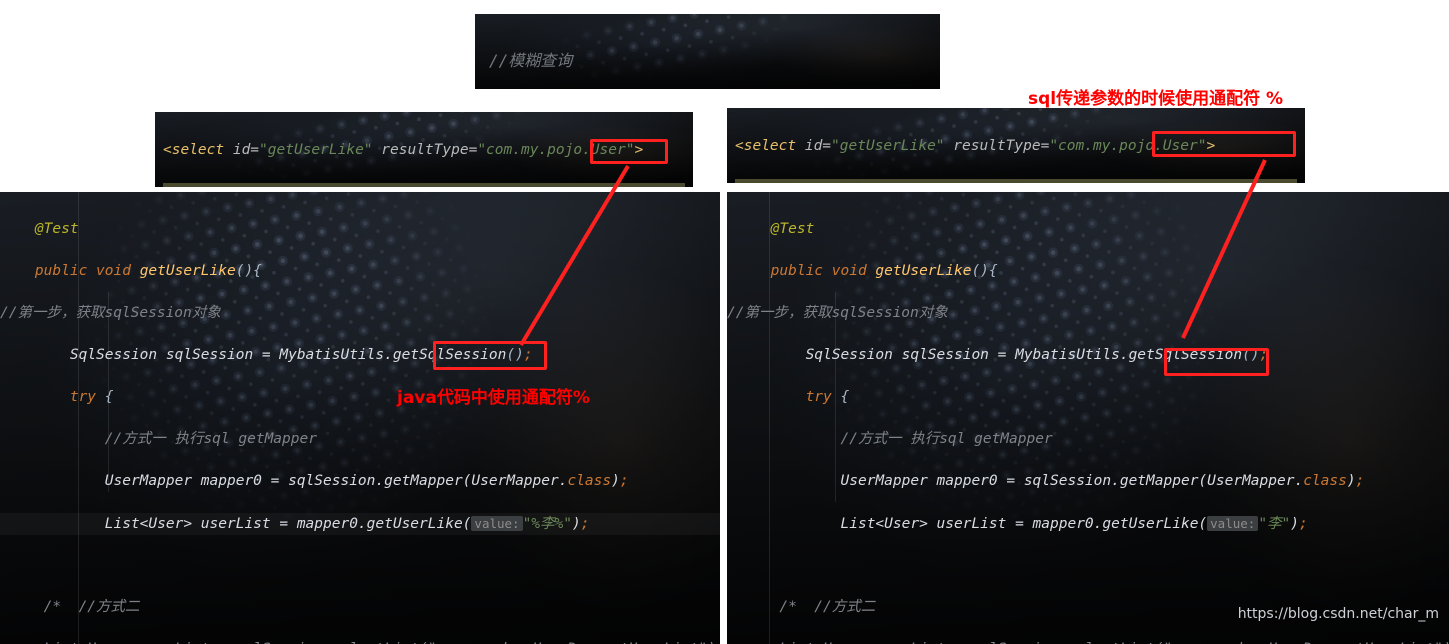 The height and width of the screenshot is (644, 1449). What do you see at coordinates (1338, 614) in the screenshot?
I see `watermark-url: https://blog.csdn.net/char_m` at bounding box center [1338, 614].